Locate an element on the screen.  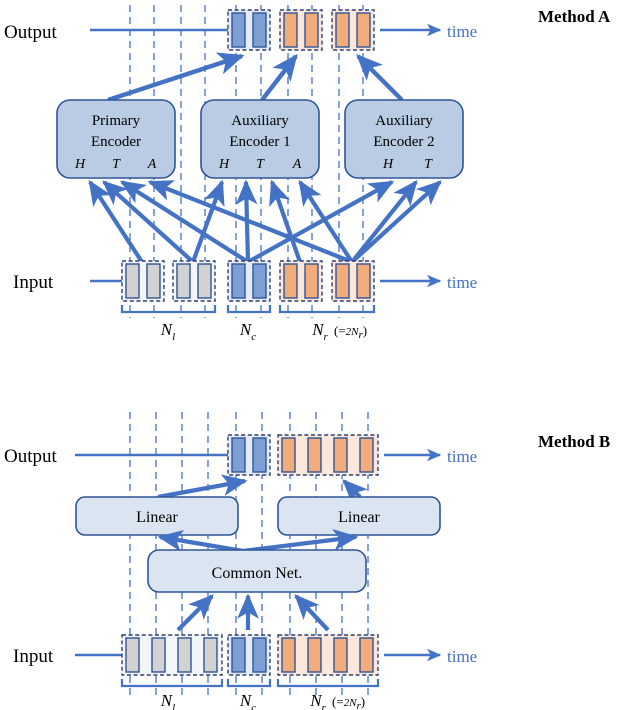
output-time-label-b: time is located at coordinates (462, 456).